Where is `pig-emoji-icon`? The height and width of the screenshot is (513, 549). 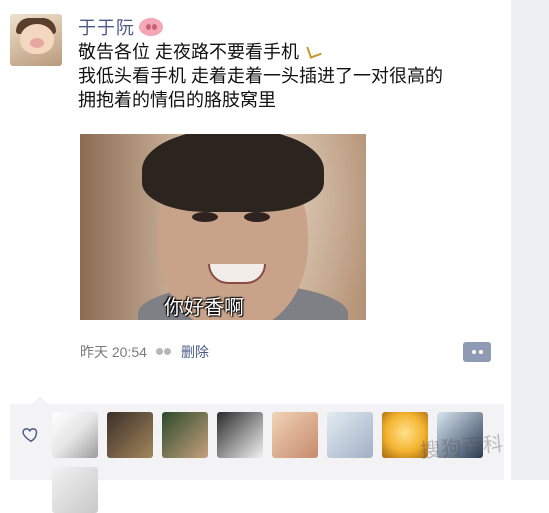
pig-emoji-icon is located at coordinates (151, 27).